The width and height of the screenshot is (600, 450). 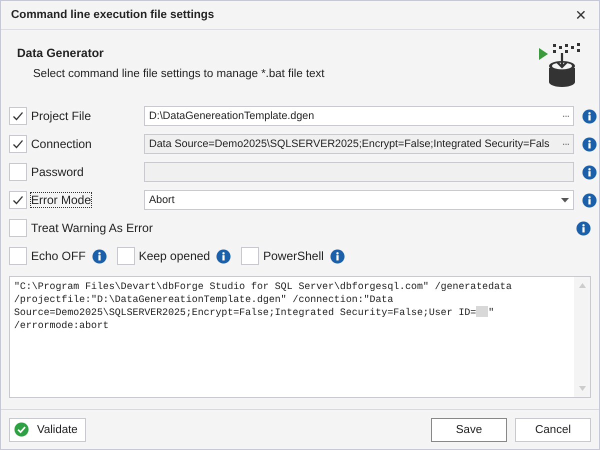 What do you see at coordinates (359, 144) in the screenshot?
I see `path-field: Data Source=Demo2025\SQLSERVER2025;Encrypt=False;Integrated Security=Fals ···` at bounding box center [359, 144].